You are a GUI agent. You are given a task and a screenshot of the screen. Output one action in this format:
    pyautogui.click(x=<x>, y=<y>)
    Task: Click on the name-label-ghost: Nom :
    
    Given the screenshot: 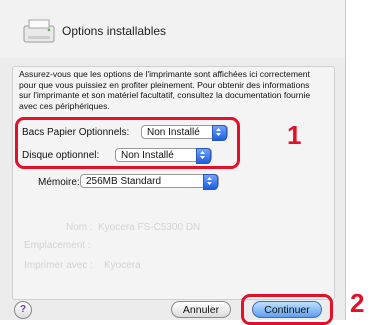 What is the action you would take?
    pyautogui.click(x=79, y=227)
    